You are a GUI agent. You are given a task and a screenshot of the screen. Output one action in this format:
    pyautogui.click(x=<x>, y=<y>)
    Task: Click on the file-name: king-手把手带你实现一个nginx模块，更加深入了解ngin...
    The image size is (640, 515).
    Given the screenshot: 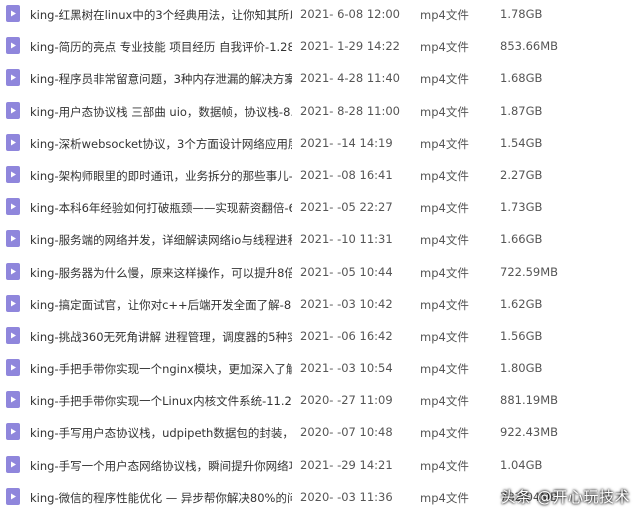 What is the action you would take?
    pyautogui.click(x=161, y=369)
    